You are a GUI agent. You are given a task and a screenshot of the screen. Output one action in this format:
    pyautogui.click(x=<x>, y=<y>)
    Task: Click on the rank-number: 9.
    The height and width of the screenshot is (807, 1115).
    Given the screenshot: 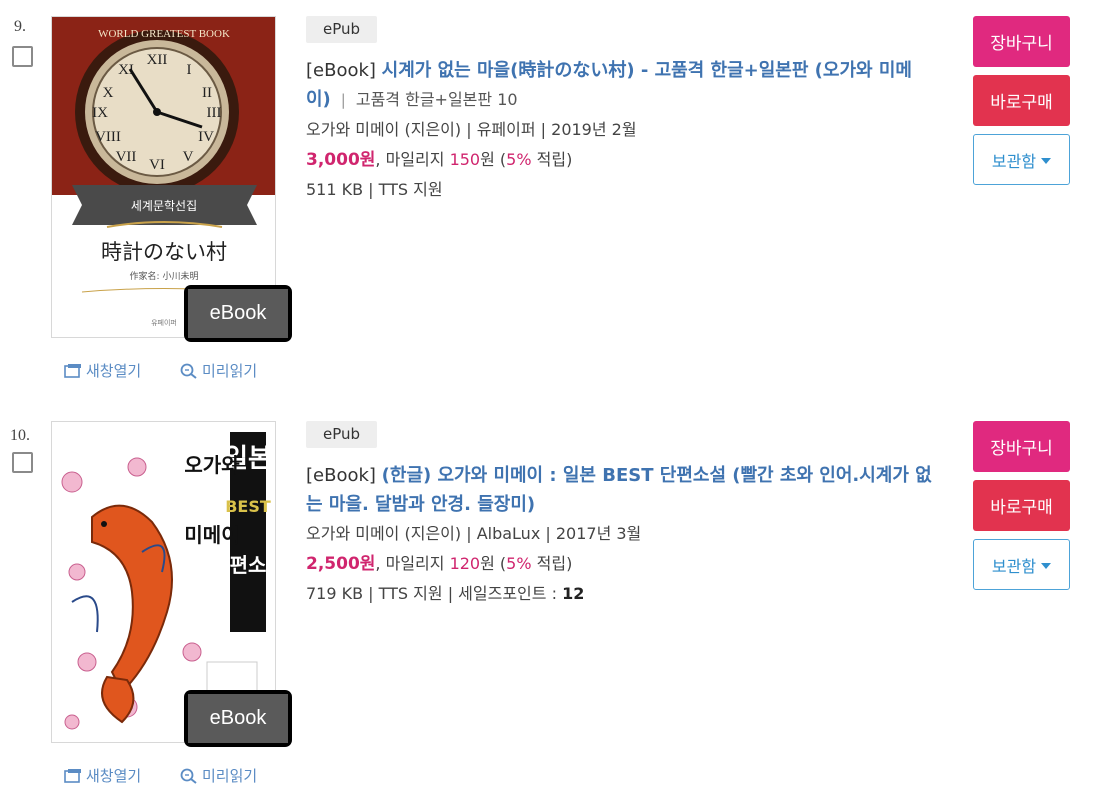 What is the action you would take?
    pyautogui.click(x=20, y=26)
    